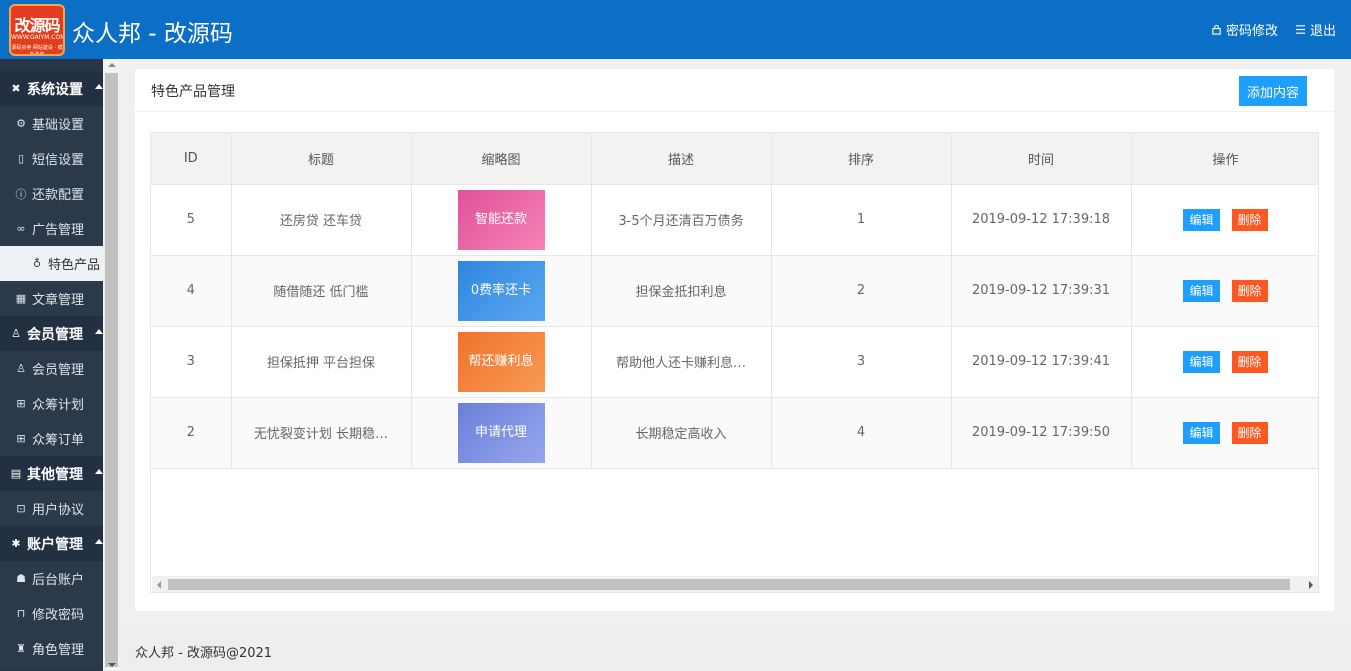  Describe the element at coordinates (152, 34) in the screenshot. I see `app-title: 众人邦 - 改源码` at that location.